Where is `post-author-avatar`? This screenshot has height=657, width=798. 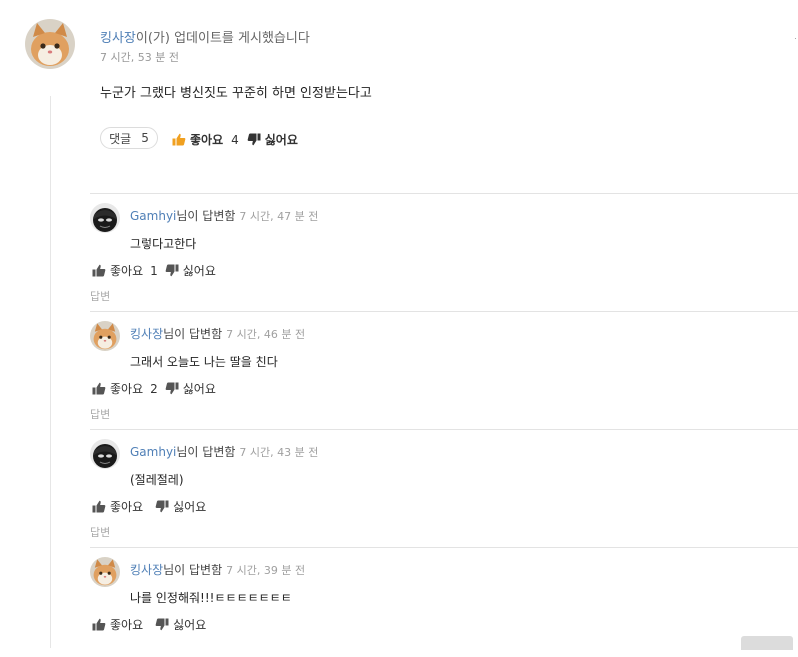
post-author-avatar is located at coordinates (50, 44).